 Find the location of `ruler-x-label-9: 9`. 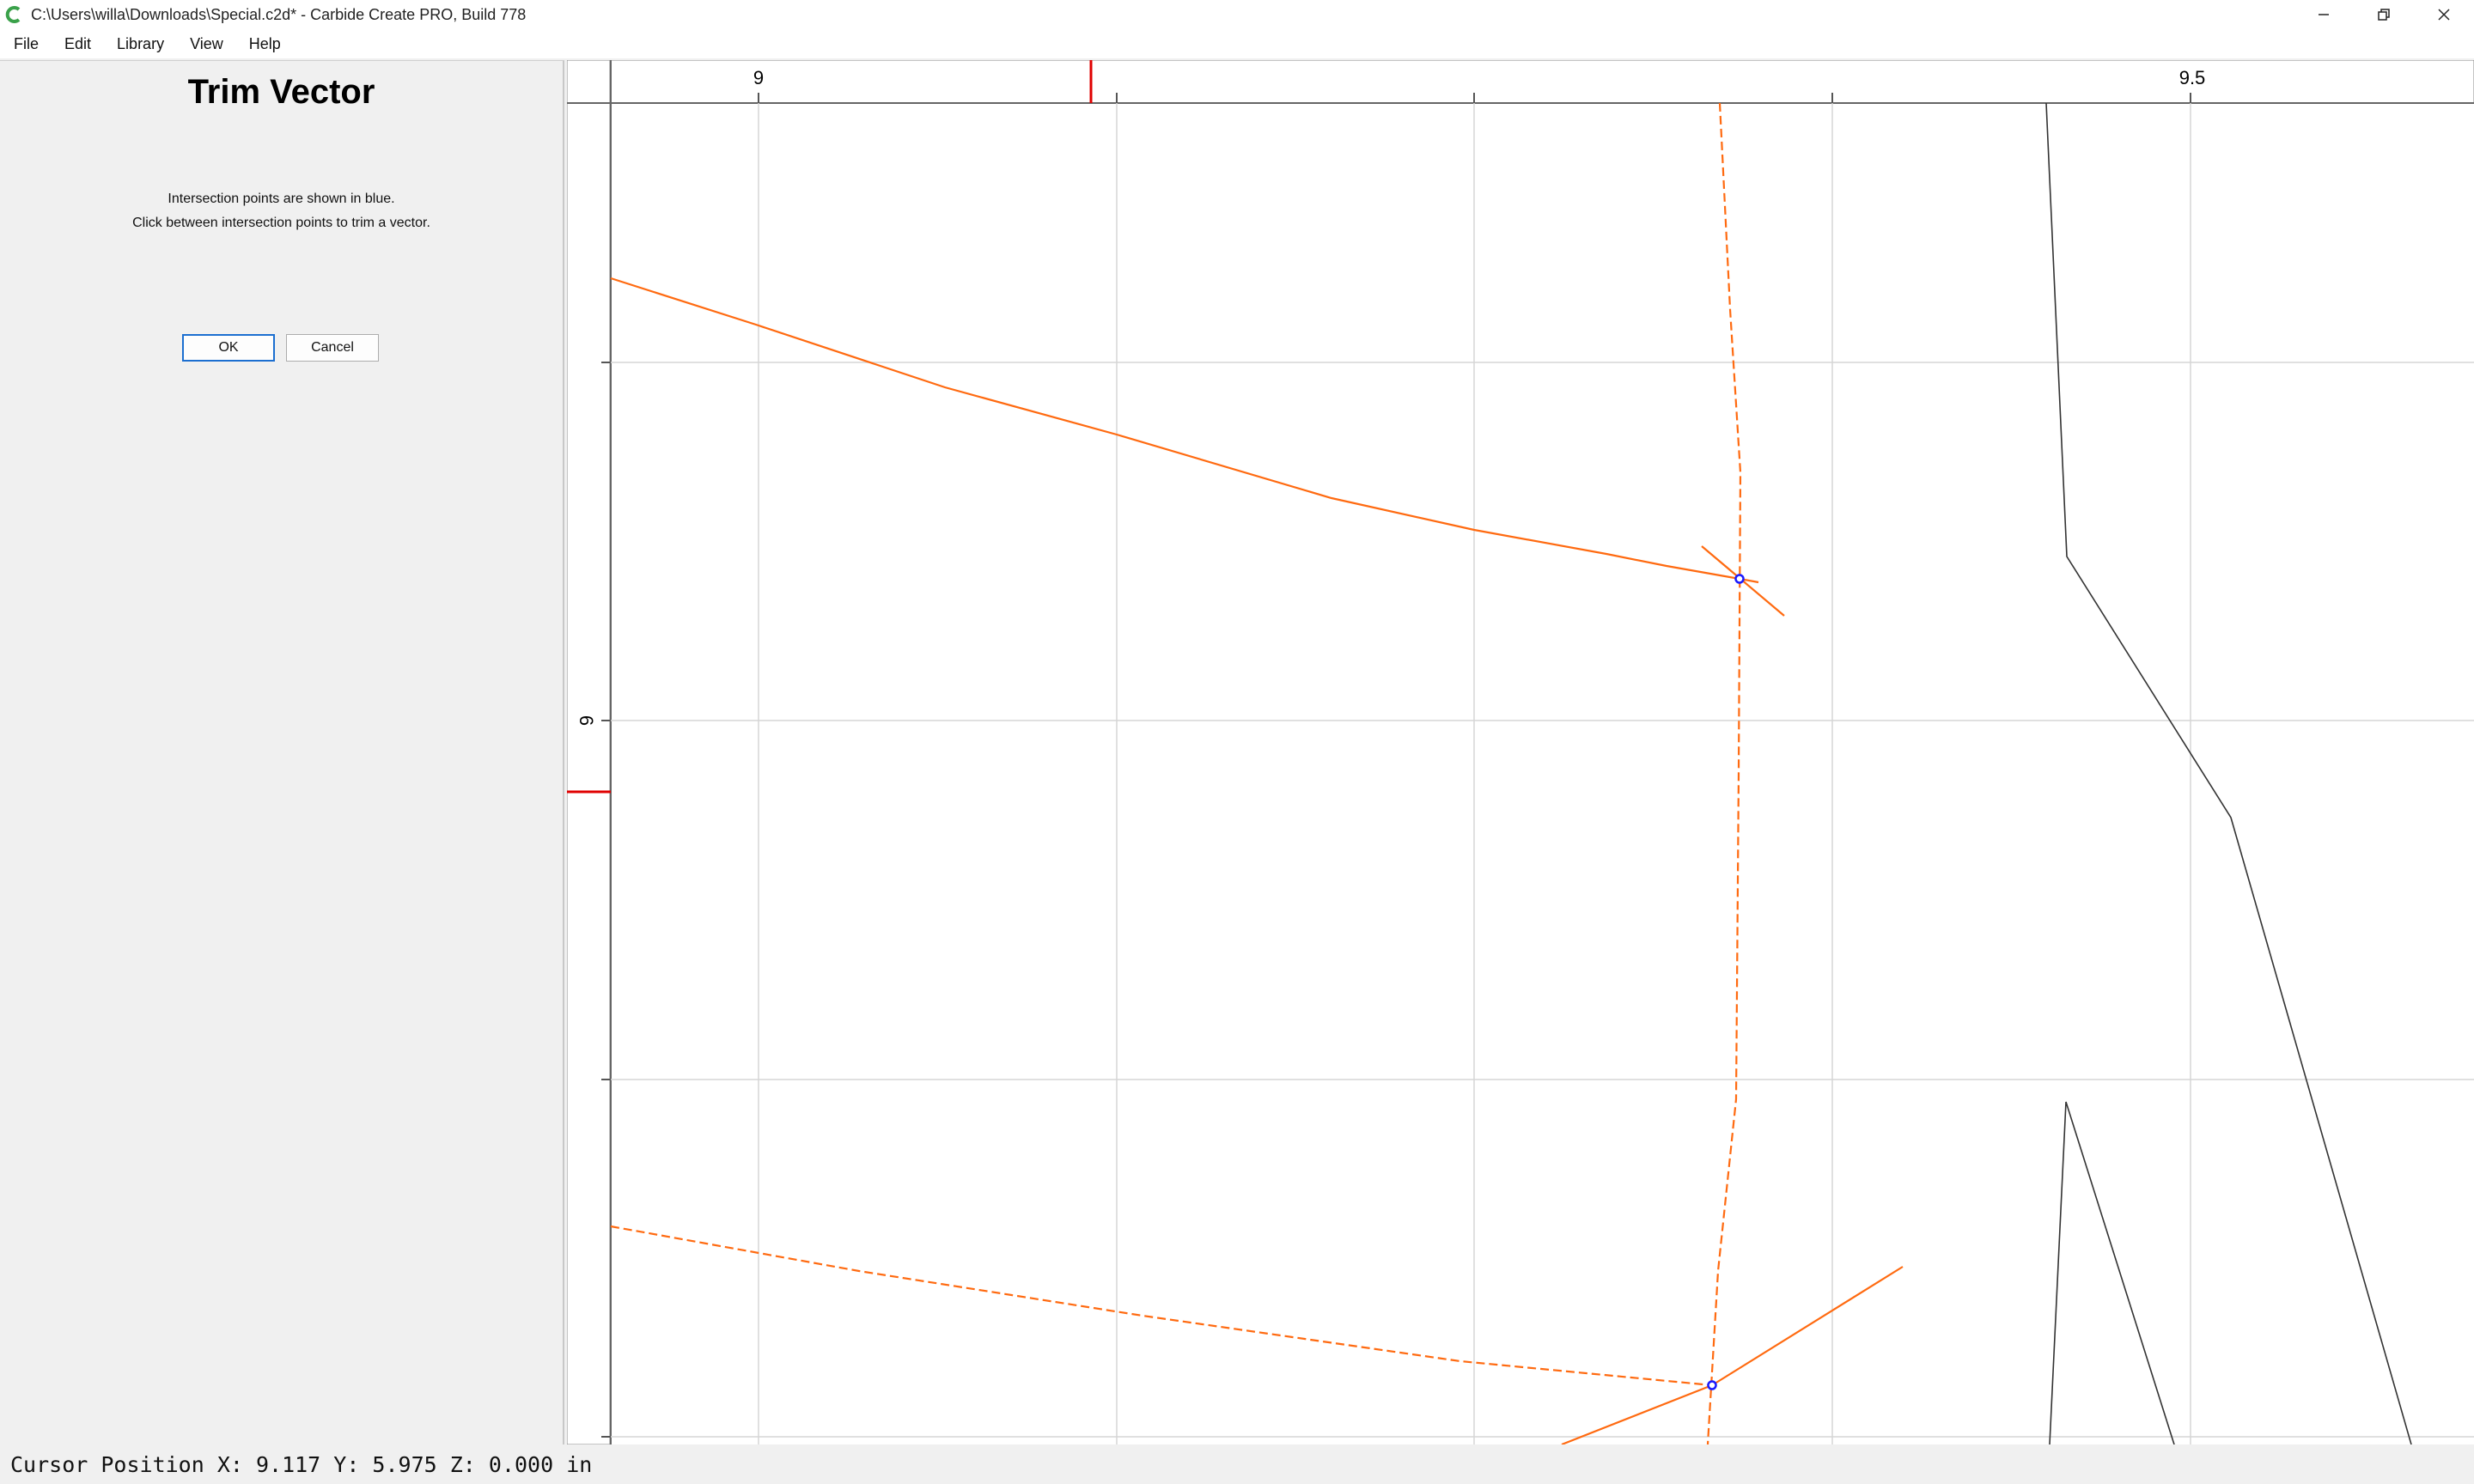

ruler-x-label-9: 9 is located at coordinates (758, 77).